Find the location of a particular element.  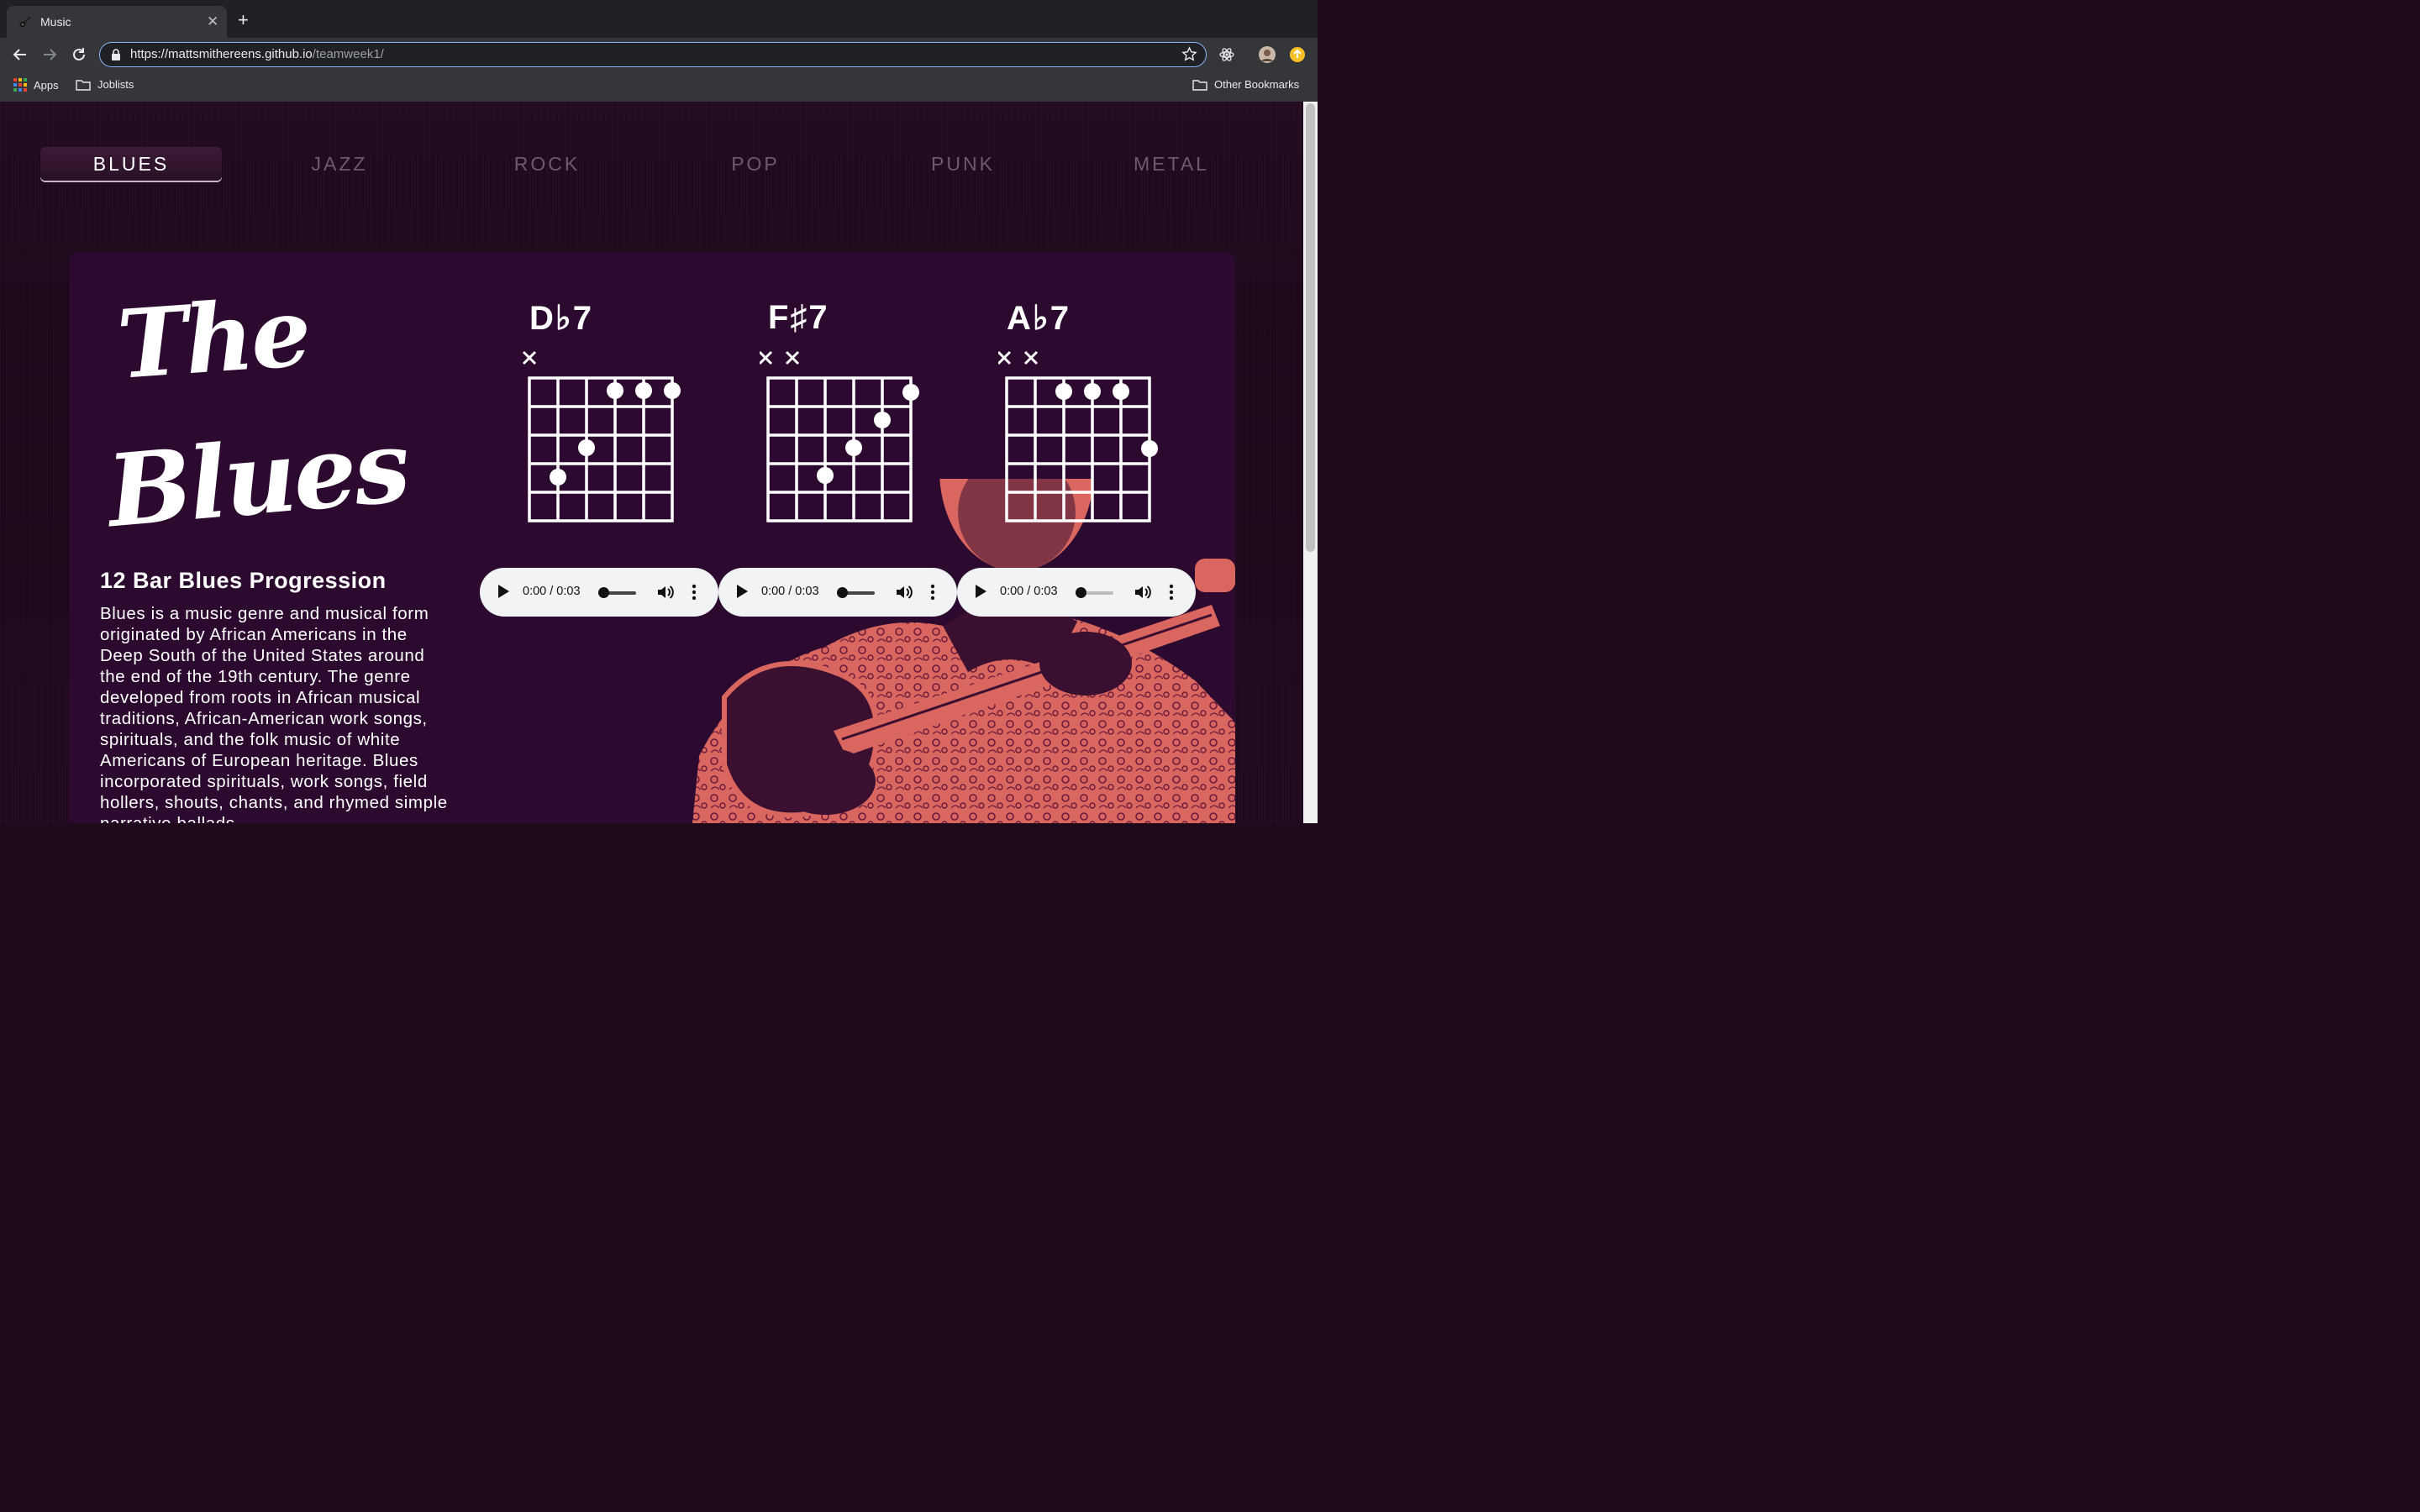

audio-player-fsharp7: 0:00 / 0:03 is located at coordinates (838, 592).